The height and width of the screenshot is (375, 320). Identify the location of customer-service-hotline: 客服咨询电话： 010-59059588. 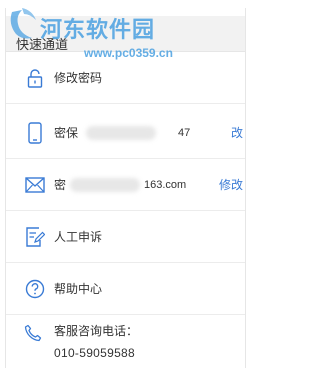
(125, 346).